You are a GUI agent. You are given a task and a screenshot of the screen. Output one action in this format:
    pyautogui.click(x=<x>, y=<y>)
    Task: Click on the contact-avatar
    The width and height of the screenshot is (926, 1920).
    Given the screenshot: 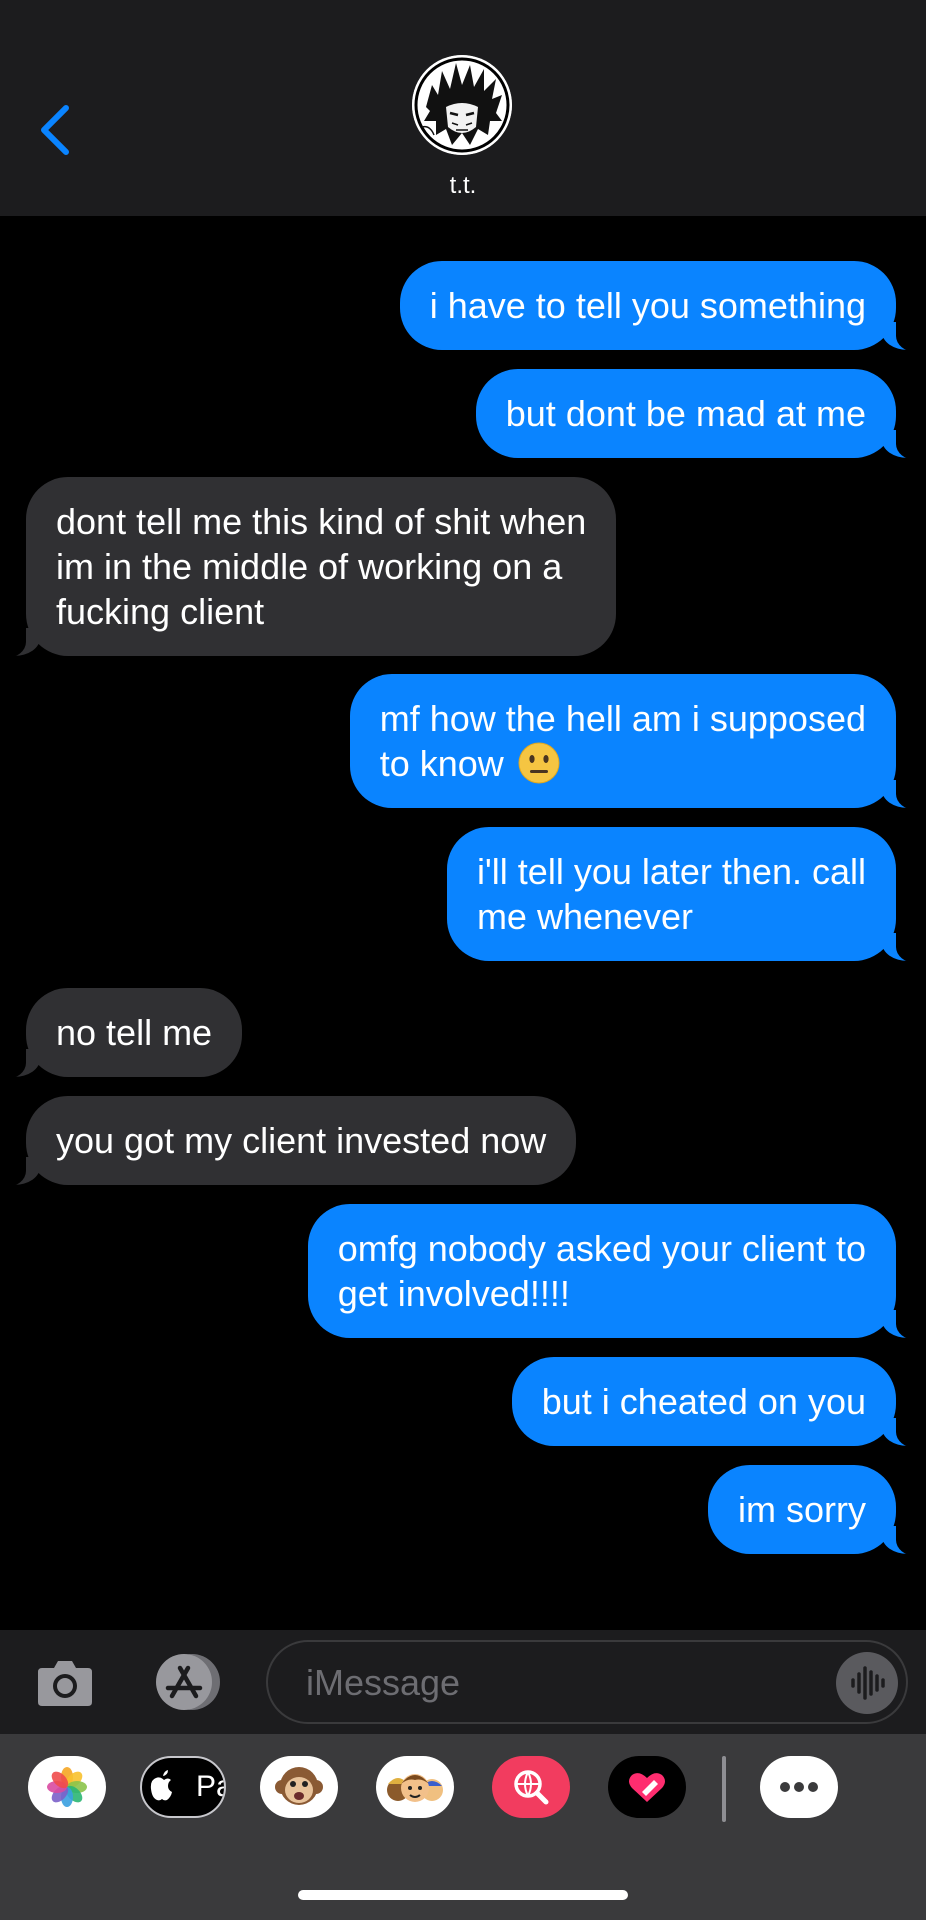 What is the action you would take?
    pyautogui.click(x=462, y=105)
    